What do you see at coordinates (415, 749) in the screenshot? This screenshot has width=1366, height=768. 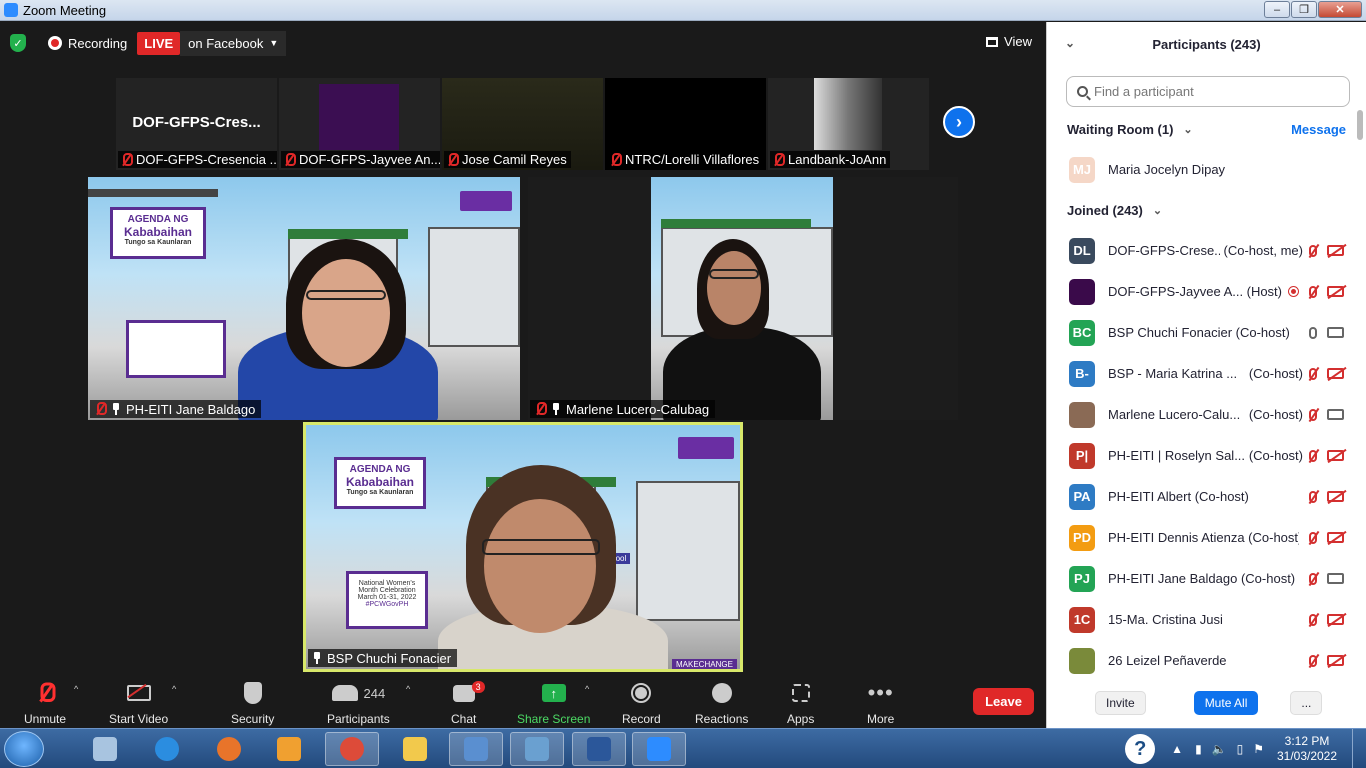 I see `taskbar-file-explorer-button` at bounding box center [415, 749].